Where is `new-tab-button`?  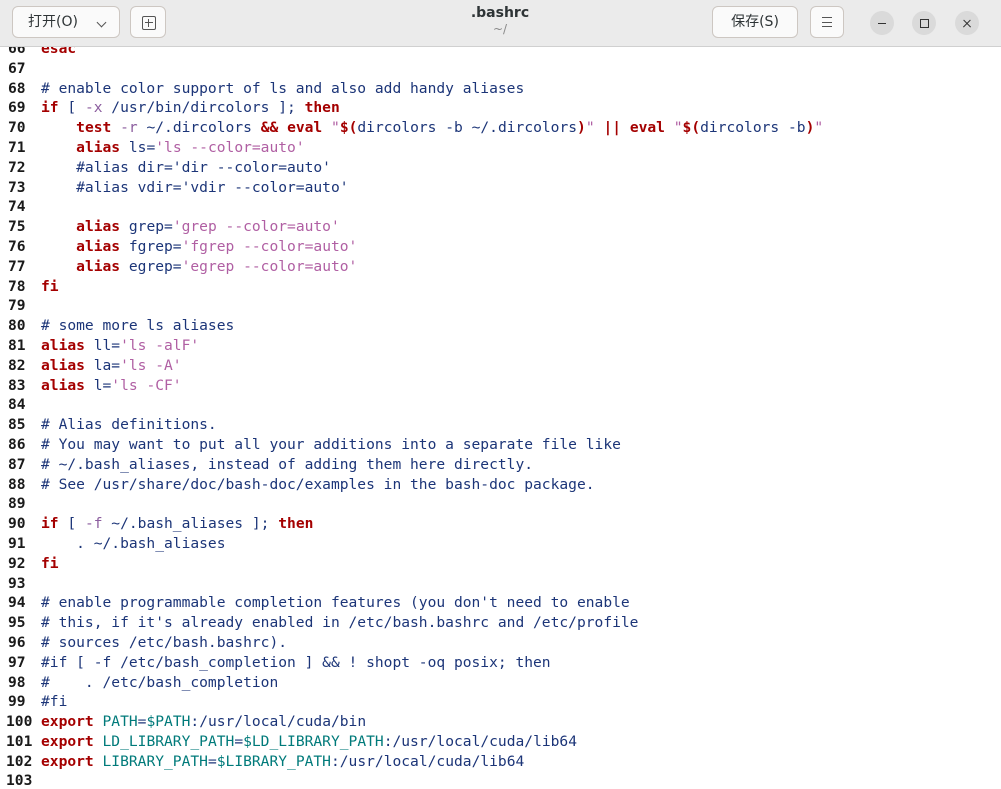 new-tab-button is located at coordinates (148, 22).